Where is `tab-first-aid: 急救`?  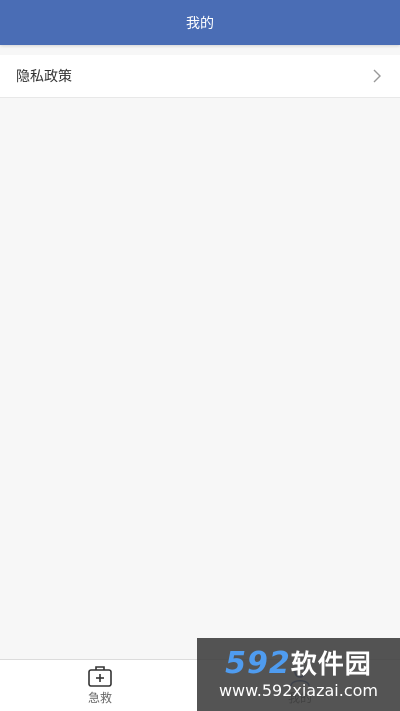 tab-first-aid: 急救 is located at coordinates (100, 685).